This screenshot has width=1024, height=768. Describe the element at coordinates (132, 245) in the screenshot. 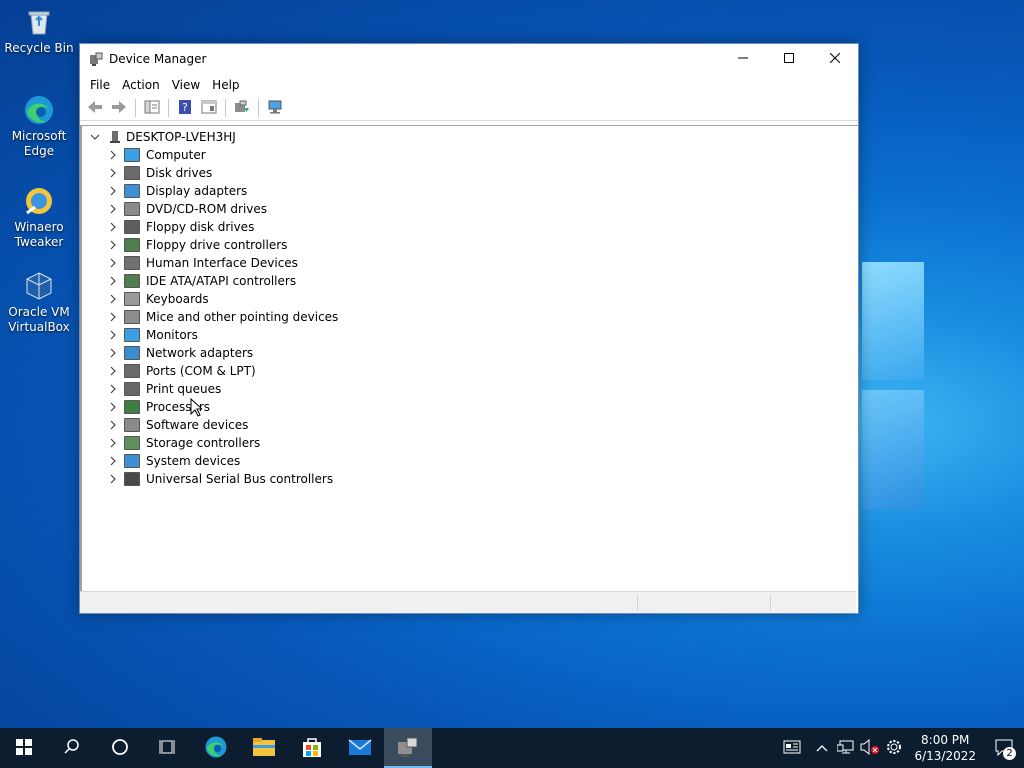

I see `floppy-controller-icon` at that location.